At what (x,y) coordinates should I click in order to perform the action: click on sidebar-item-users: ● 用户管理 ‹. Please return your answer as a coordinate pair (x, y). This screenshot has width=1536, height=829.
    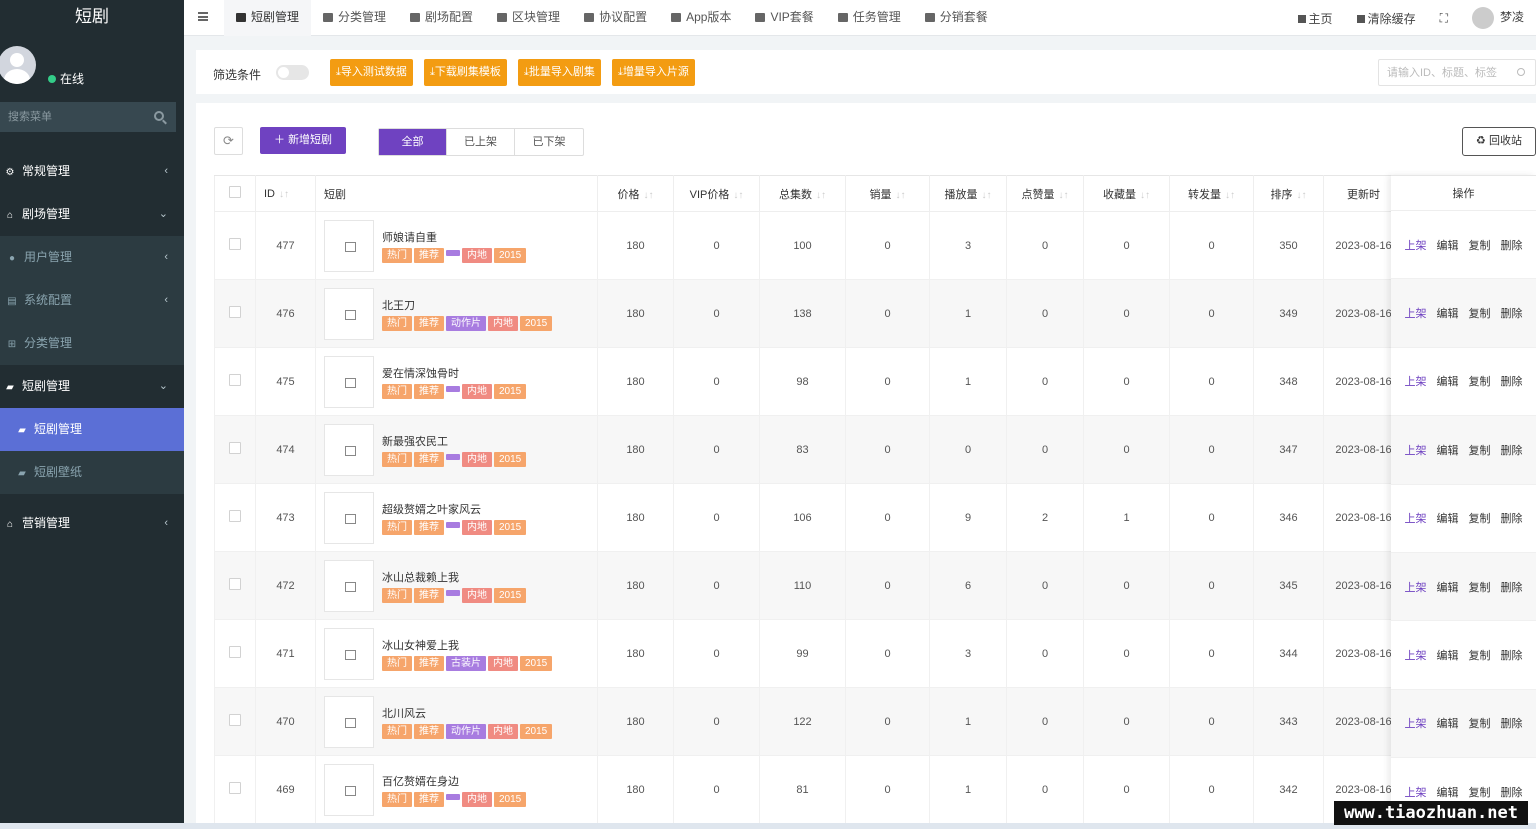
    Looking at the image, I should click on (92, 257).